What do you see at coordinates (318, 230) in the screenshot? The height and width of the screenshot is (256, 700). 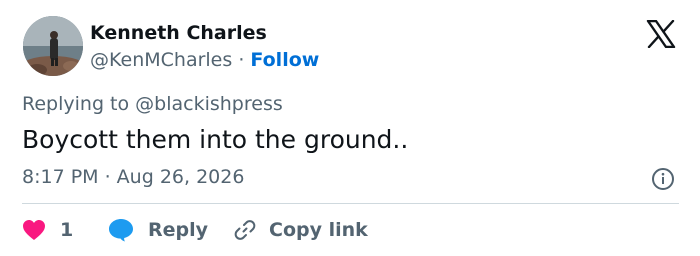 I see `copy-link-label: Copy link` at bounding box center [318, 230].